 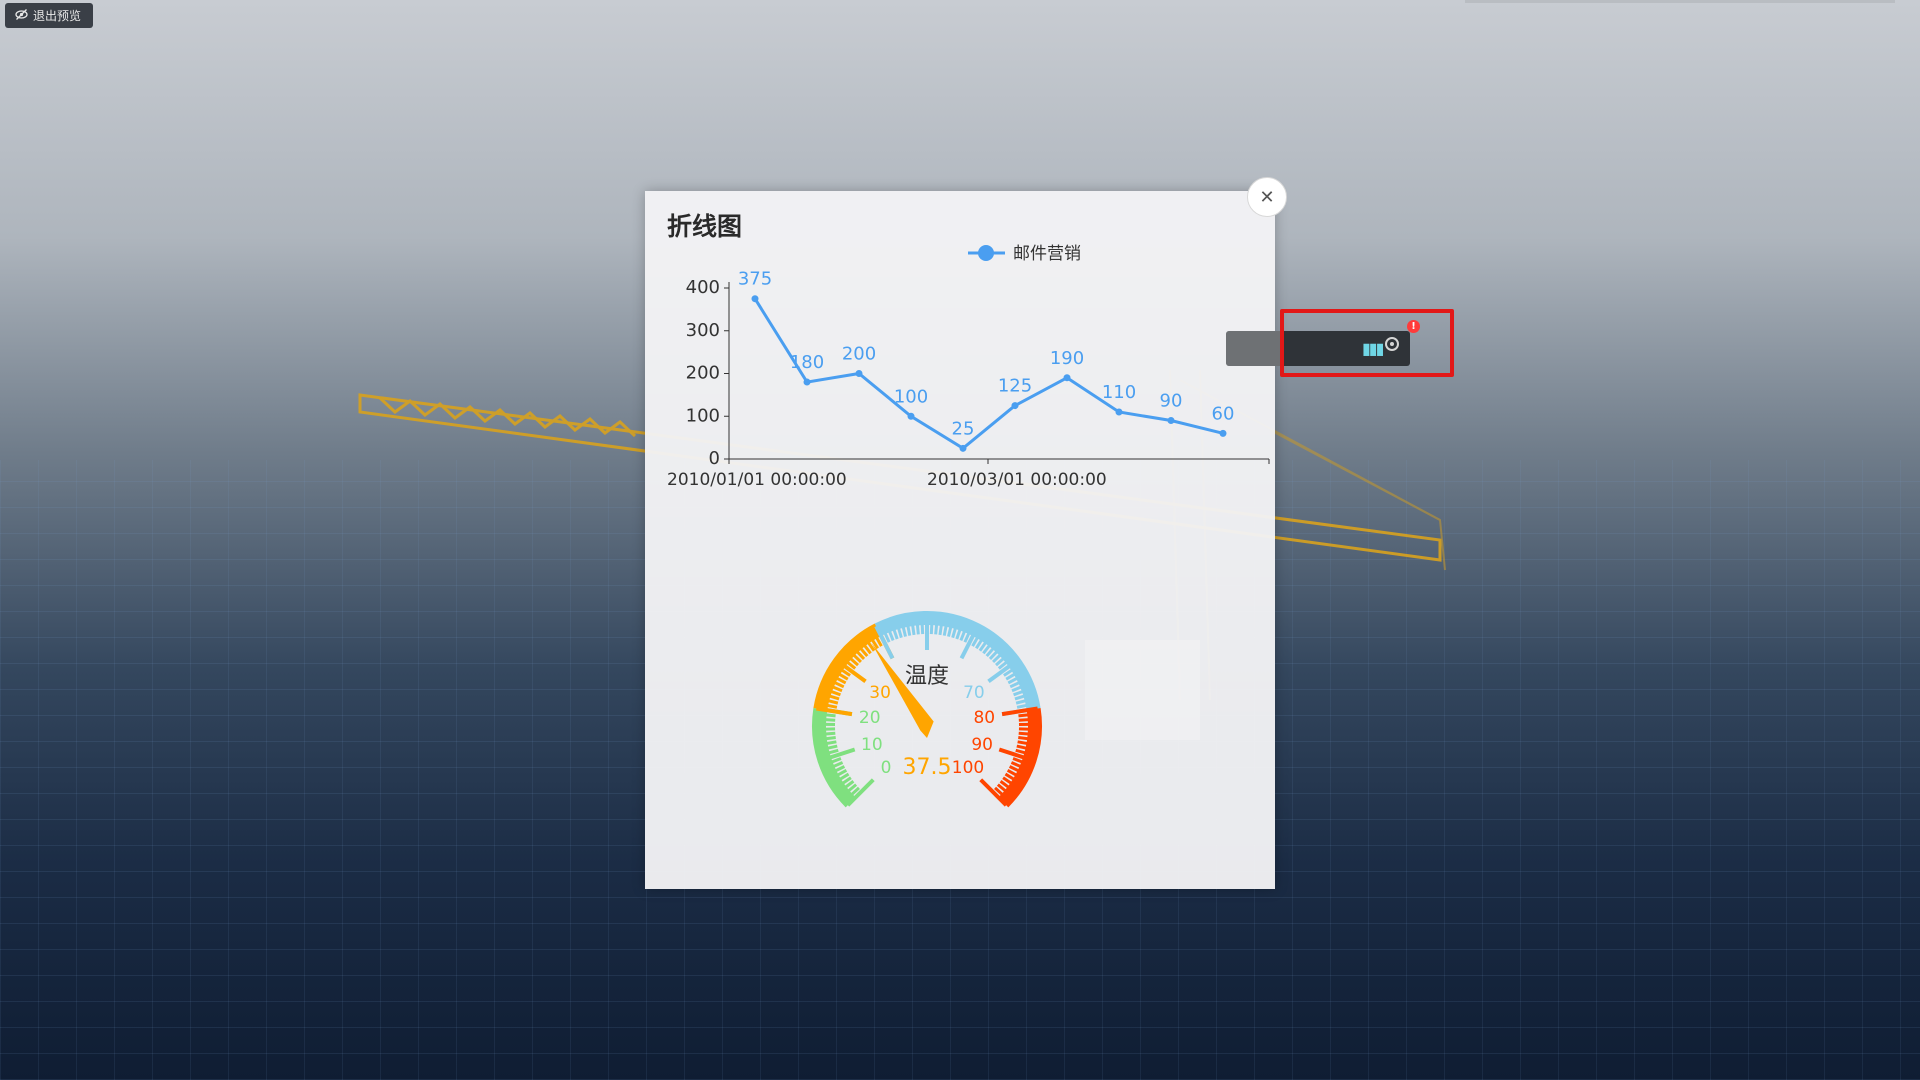 I want to click on top-strip, so click(x=1680, y=1).